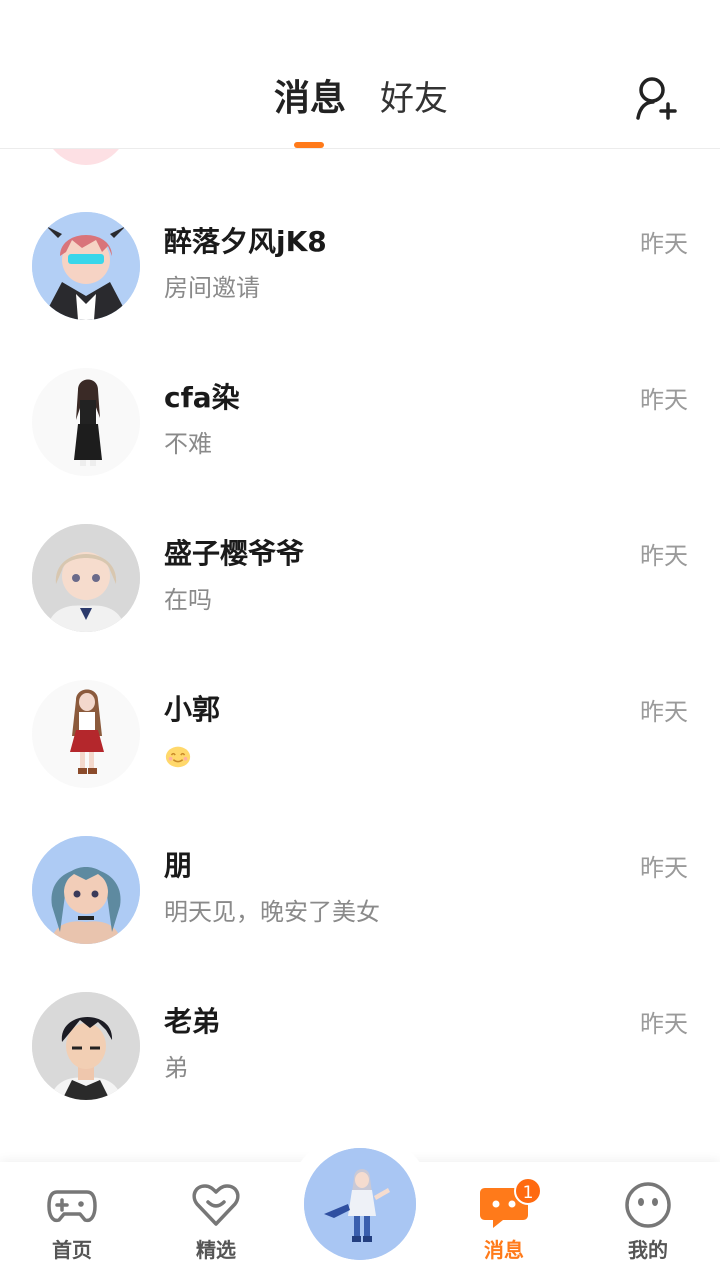 The height and width of the screenshot is (1280, 720). What do you see at coordinates (192, 709) in the screenshot?
I see `contact-name: 小郭` at bounding box center [192, 709].